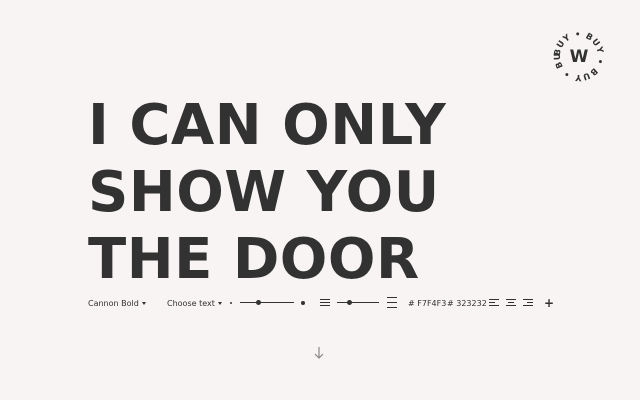 The width and height of the screenshot is (640, 400). Describe the element at coordinates (191, 303) in the screenshot. I see `text-select-label: Choose text` at that location.